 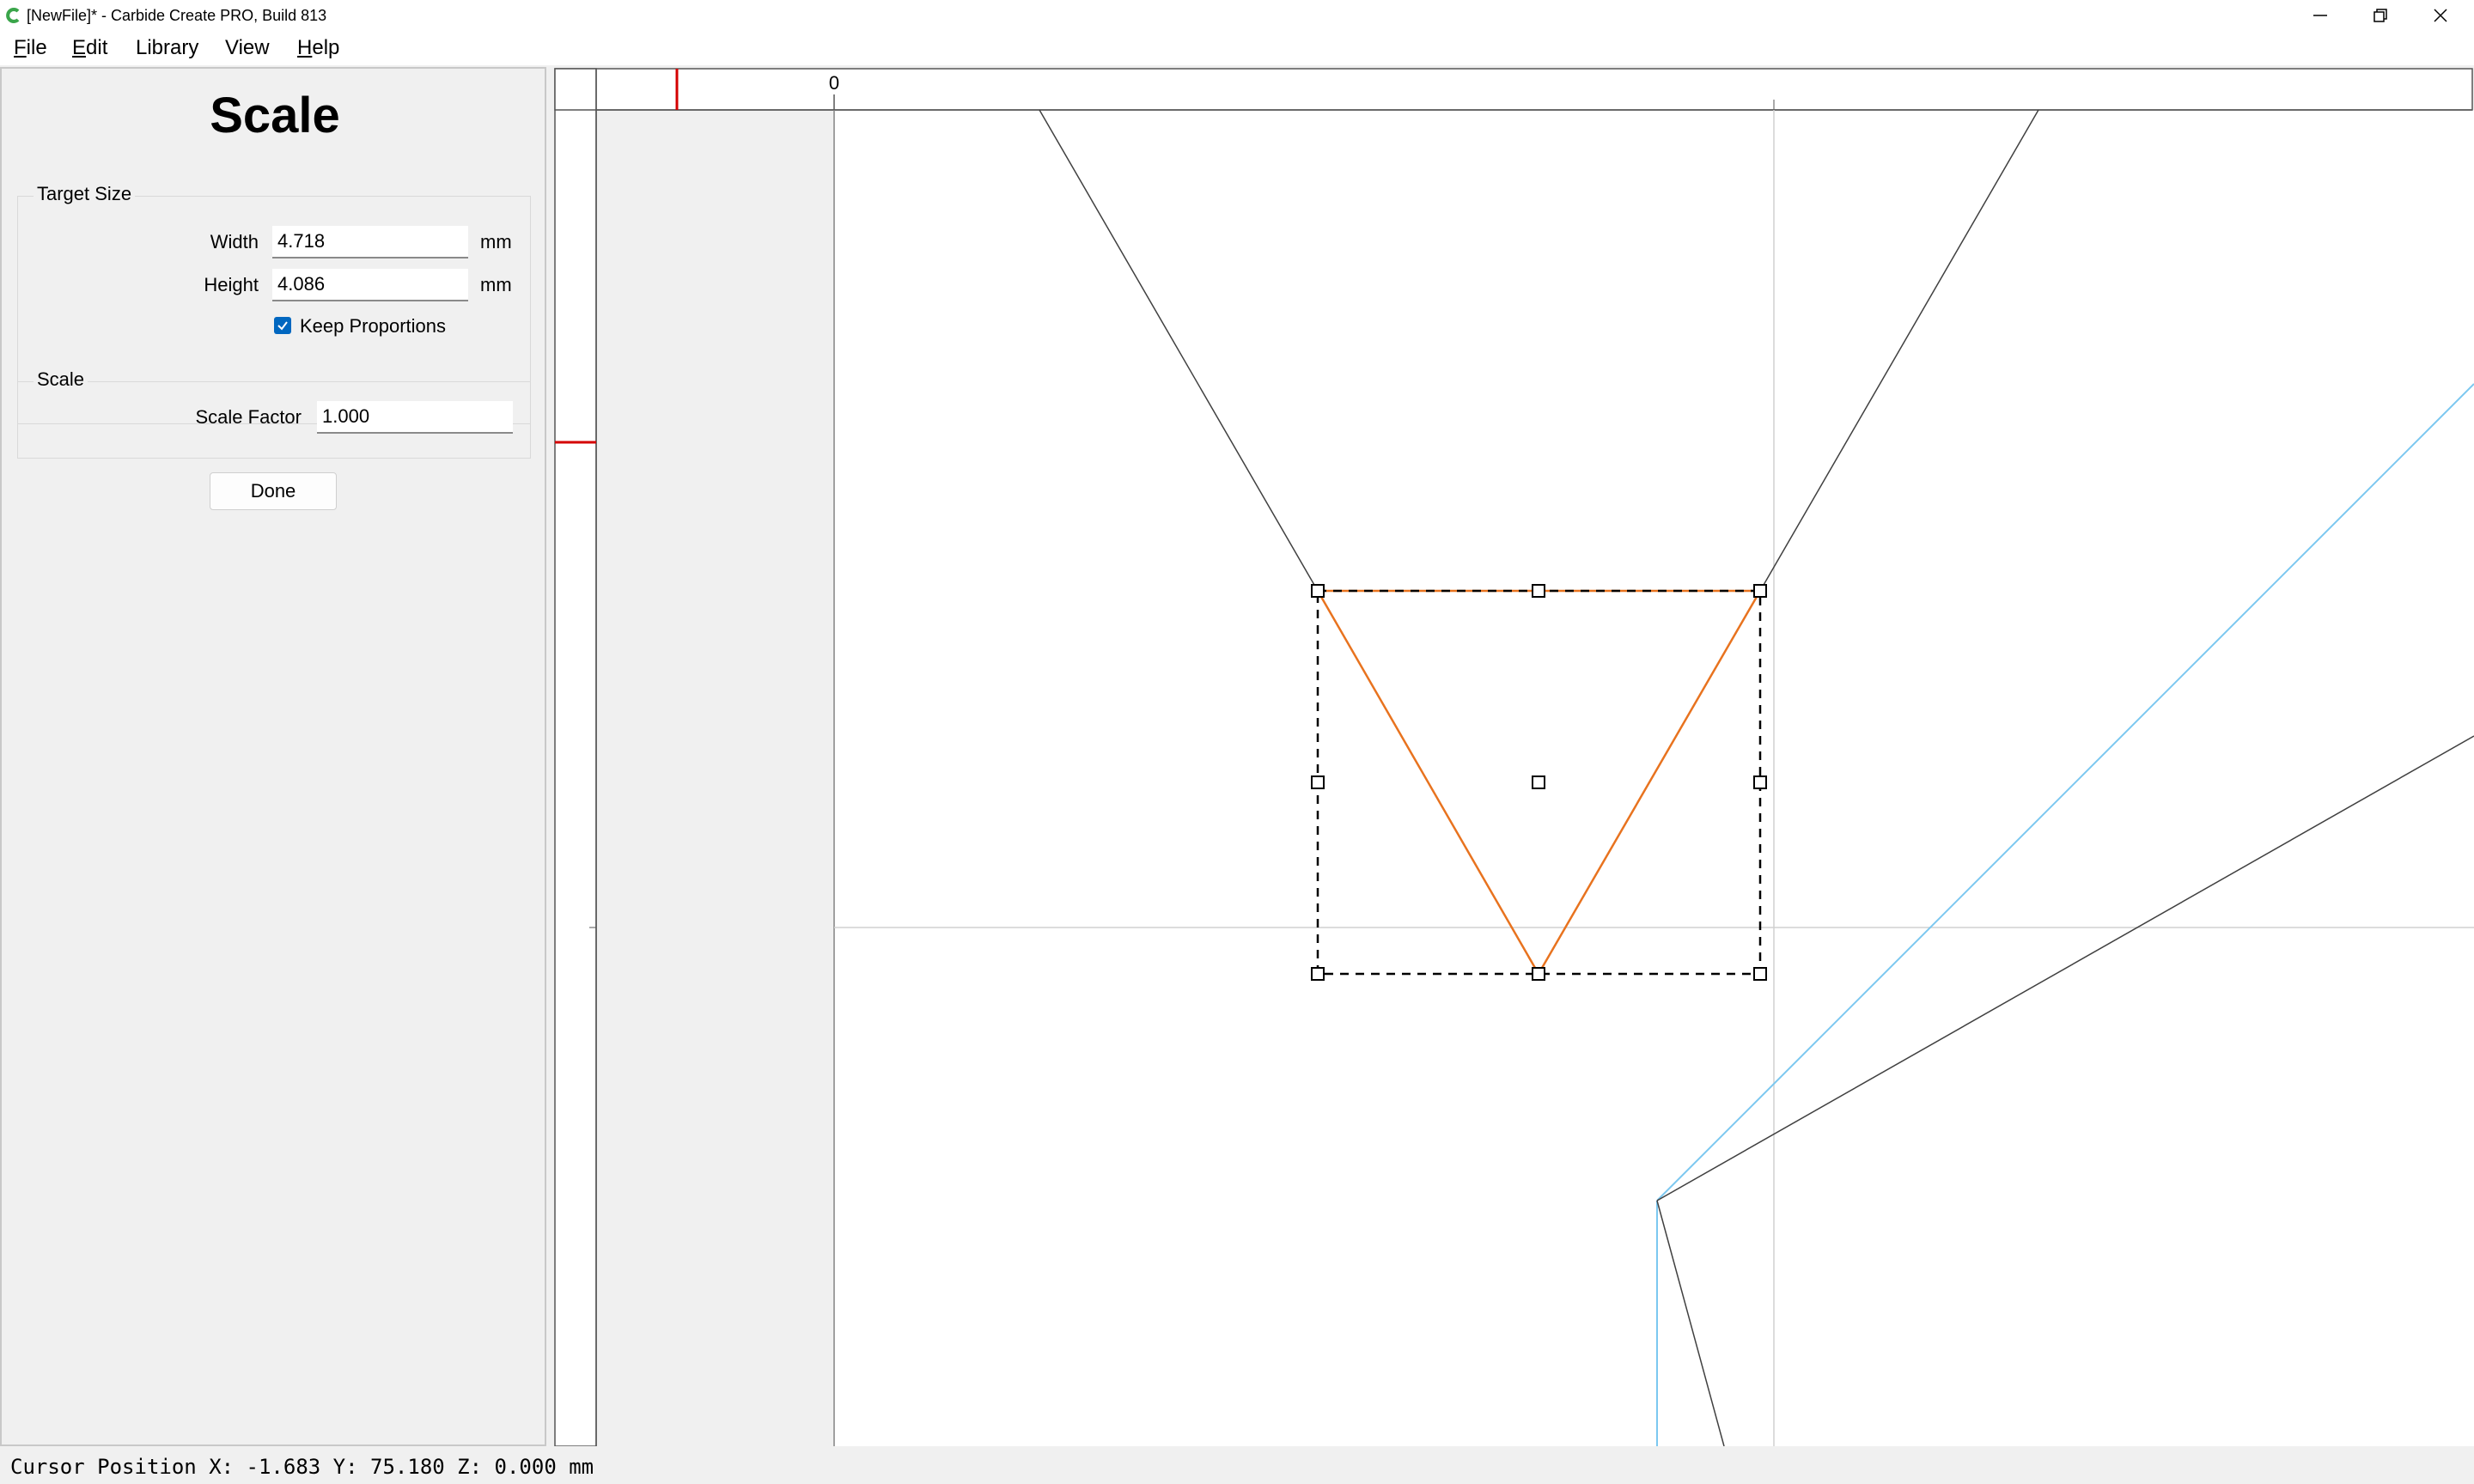 What do you see at coordinates (834, 83) in the screenshot?
I see `ruler-origin-label: 0` at bounding box center [834, 83].